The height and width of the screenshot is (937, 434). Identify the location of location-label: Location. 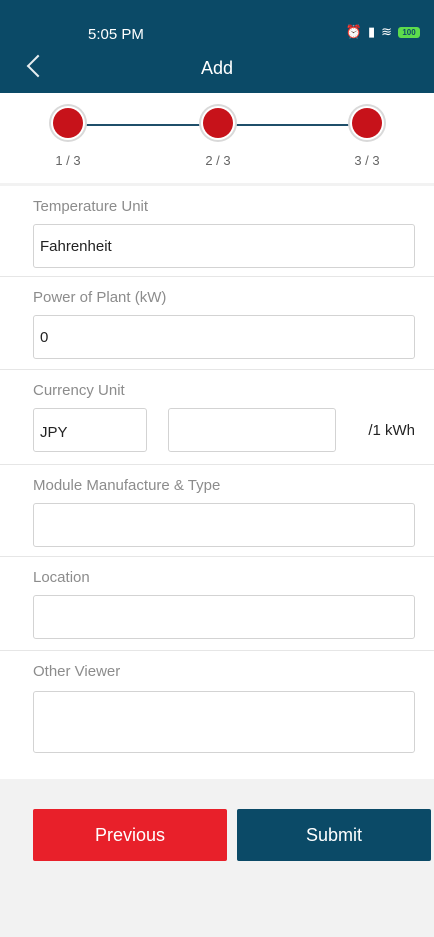
(61, 577).